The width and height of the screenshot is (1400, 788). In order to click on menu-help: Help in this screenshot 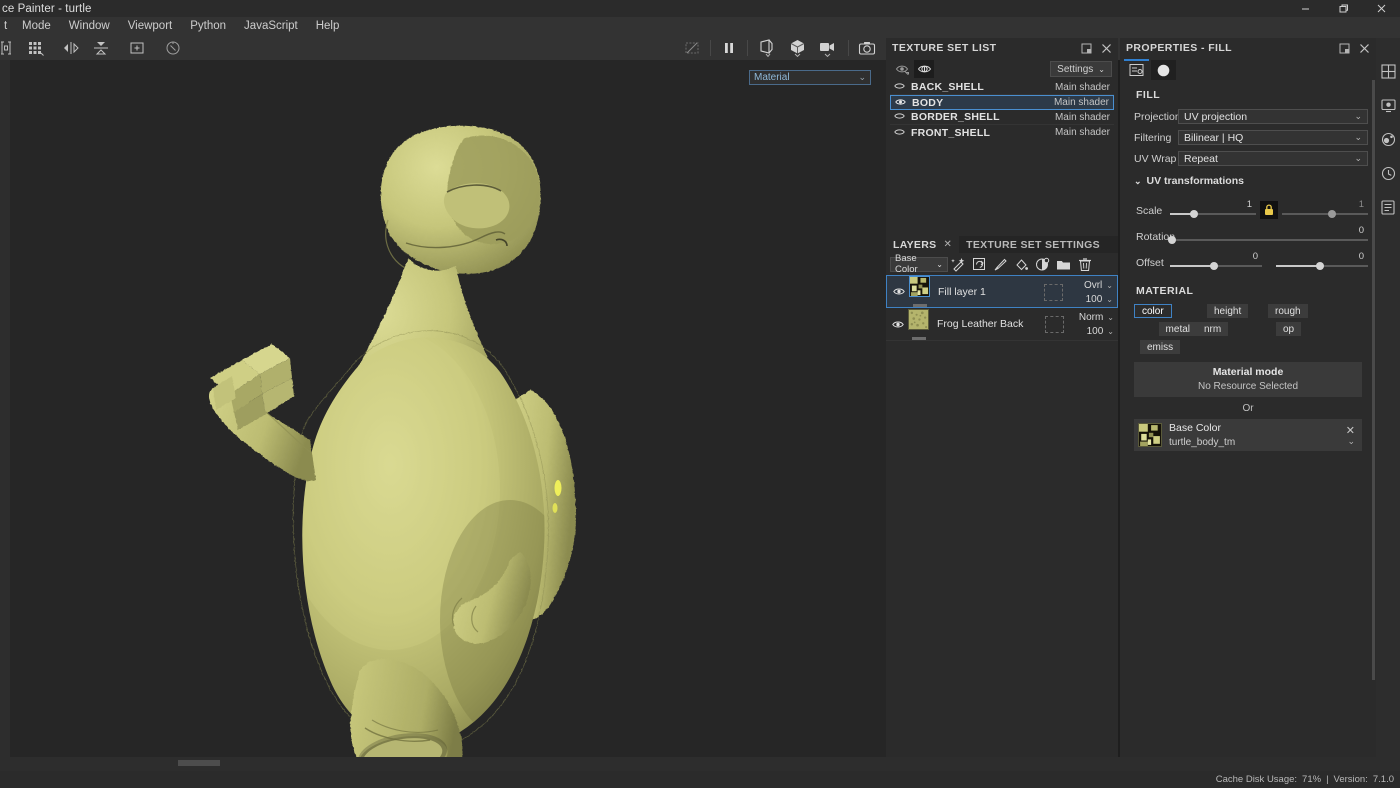, I will do `click(328, 26)`.